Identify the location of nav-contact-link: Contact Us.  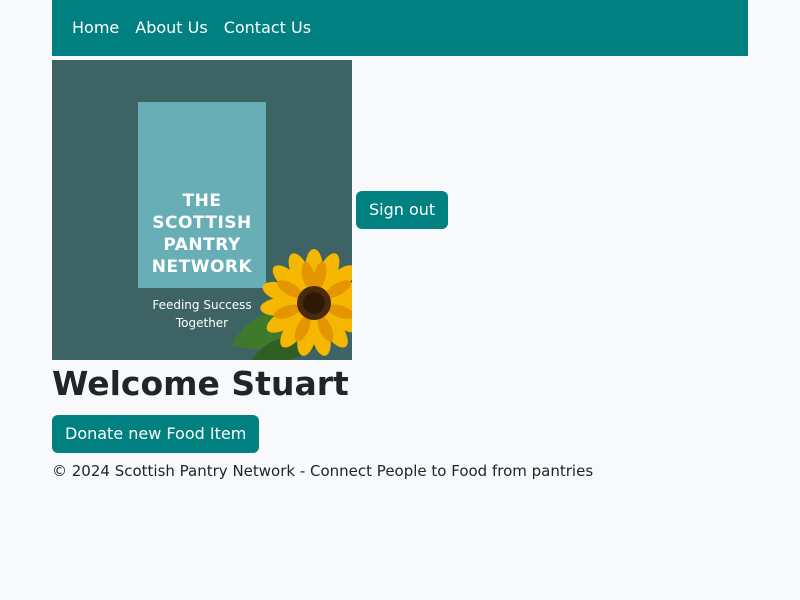
(267, 28).